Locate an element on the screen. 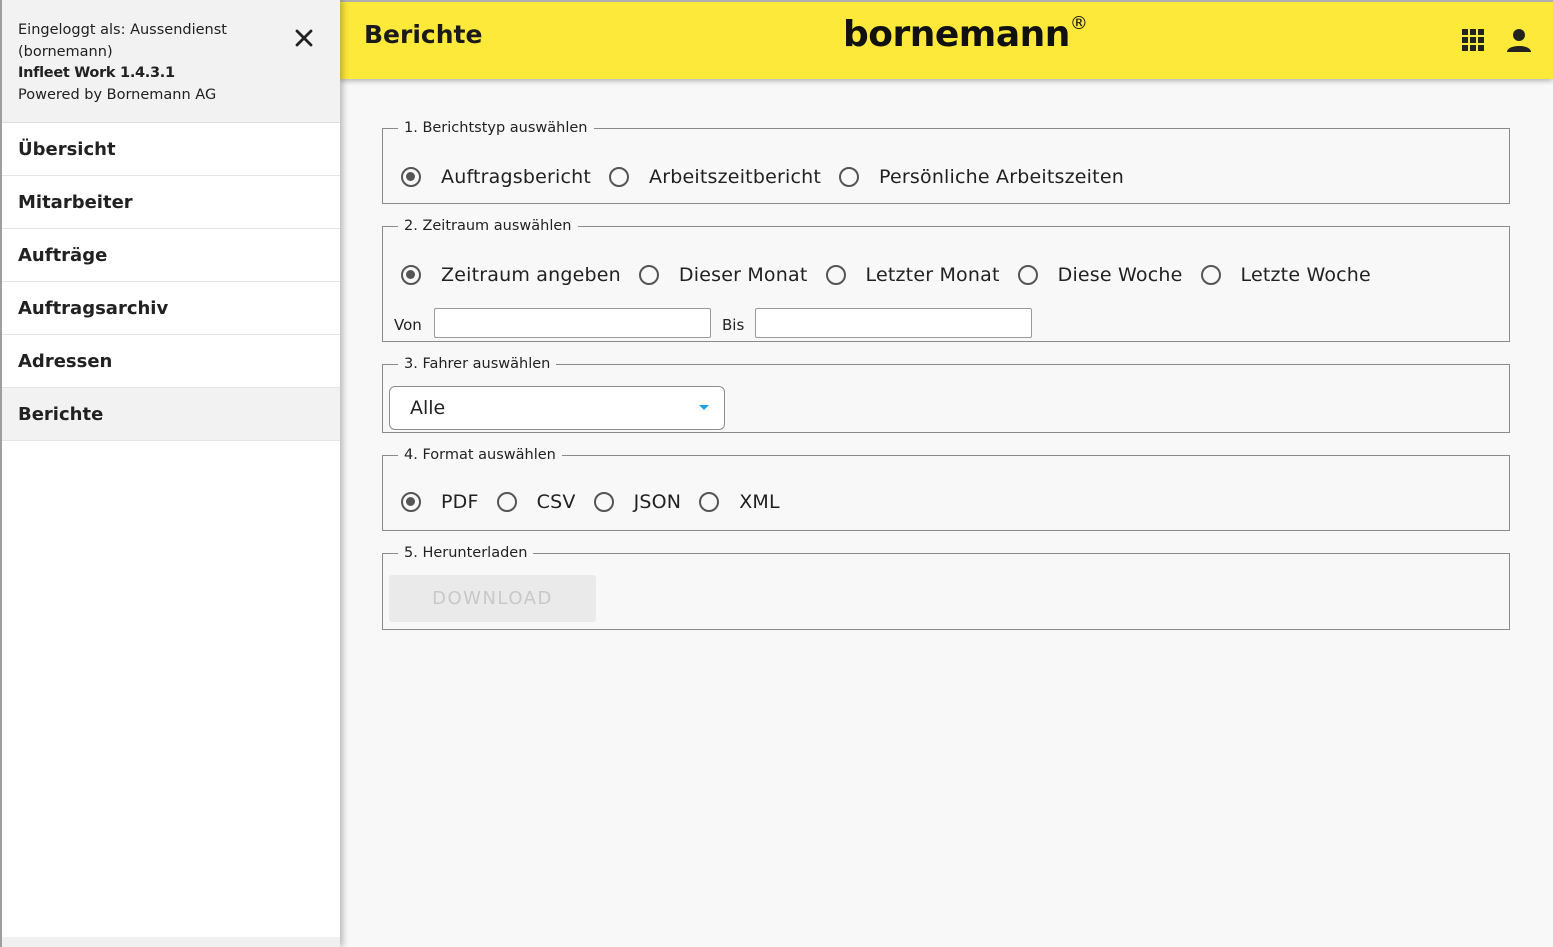 The image size is (1553, 947). sidebar-item-label: Adressen is located at coordinates (65, 361).